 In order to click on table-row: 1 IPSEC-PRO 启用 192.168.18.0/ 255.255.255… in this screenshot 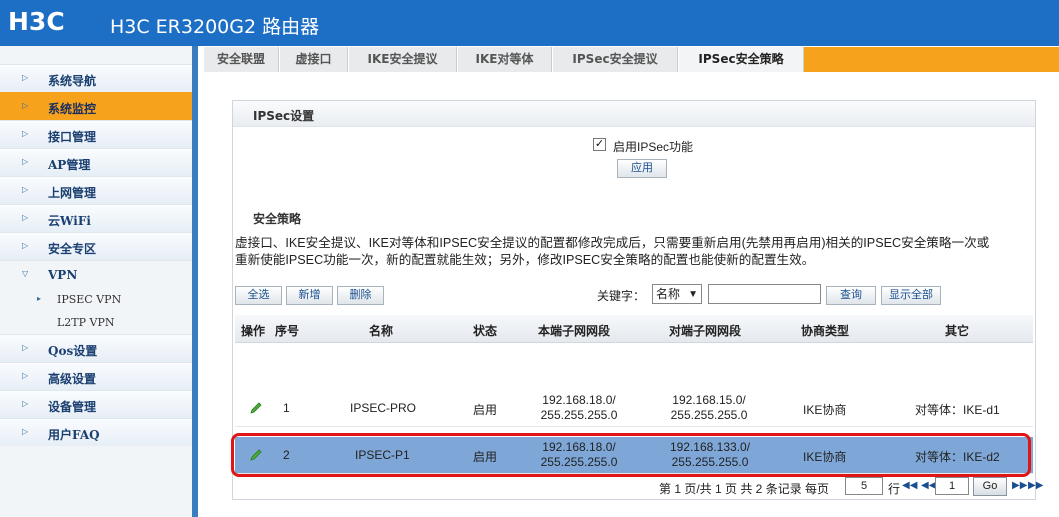, I will do `click(634, 408)`.